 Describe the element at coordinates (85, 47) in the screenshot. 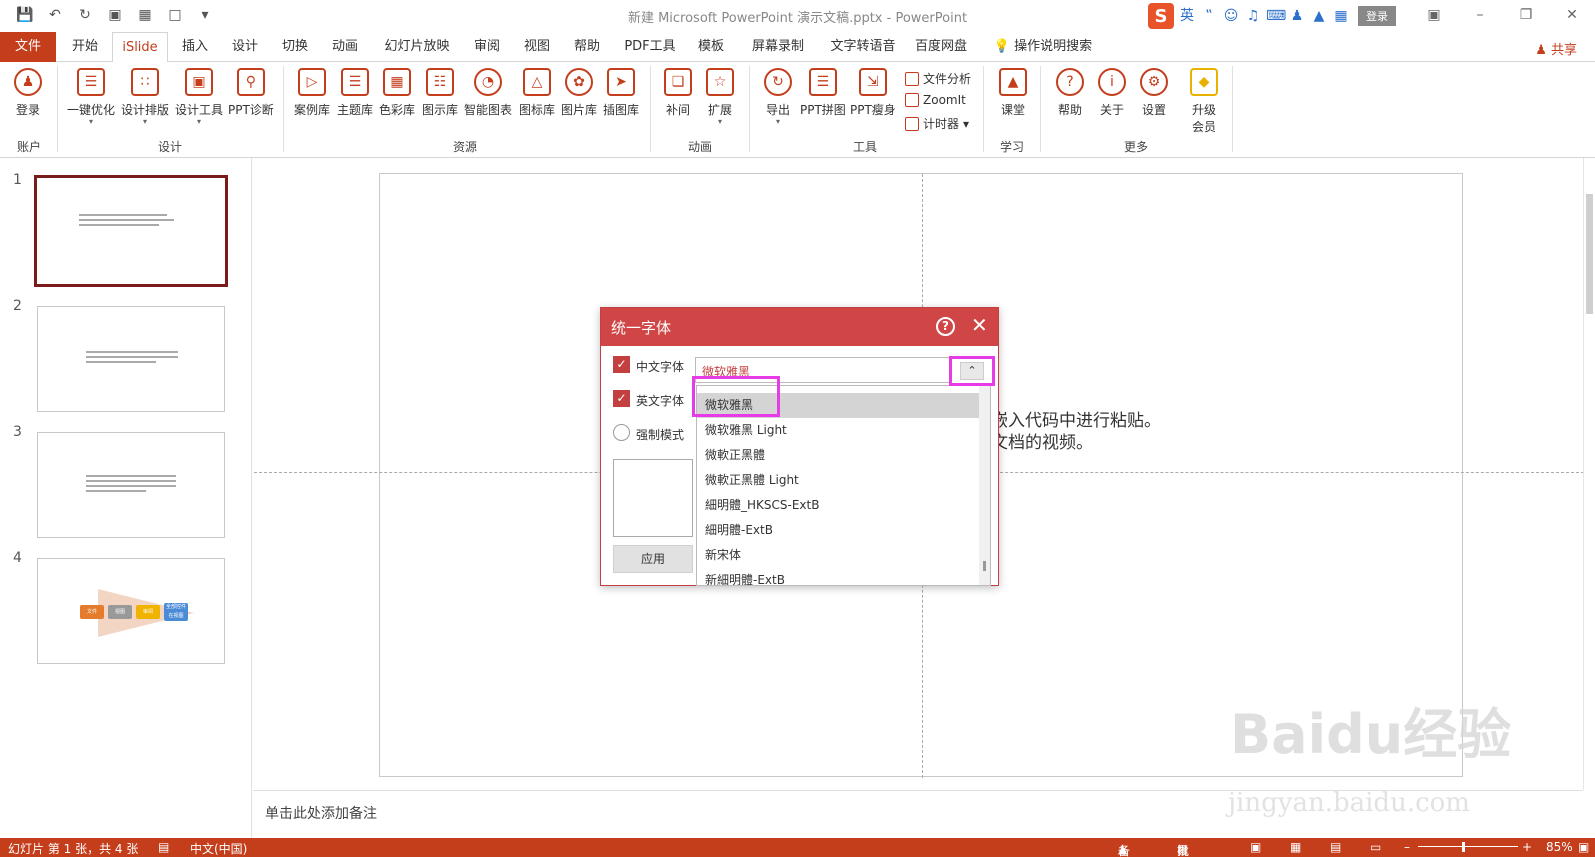

I see `tab-home: 开始` at that location.